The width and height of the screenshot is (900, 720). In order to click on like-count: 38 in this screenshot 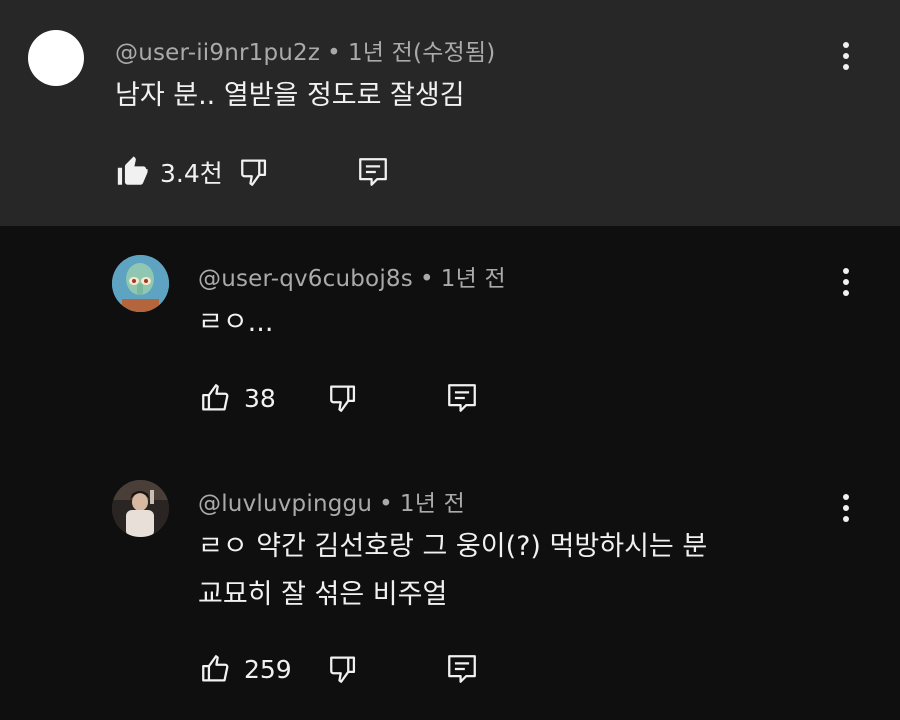, I will do `click(260, 398)`.